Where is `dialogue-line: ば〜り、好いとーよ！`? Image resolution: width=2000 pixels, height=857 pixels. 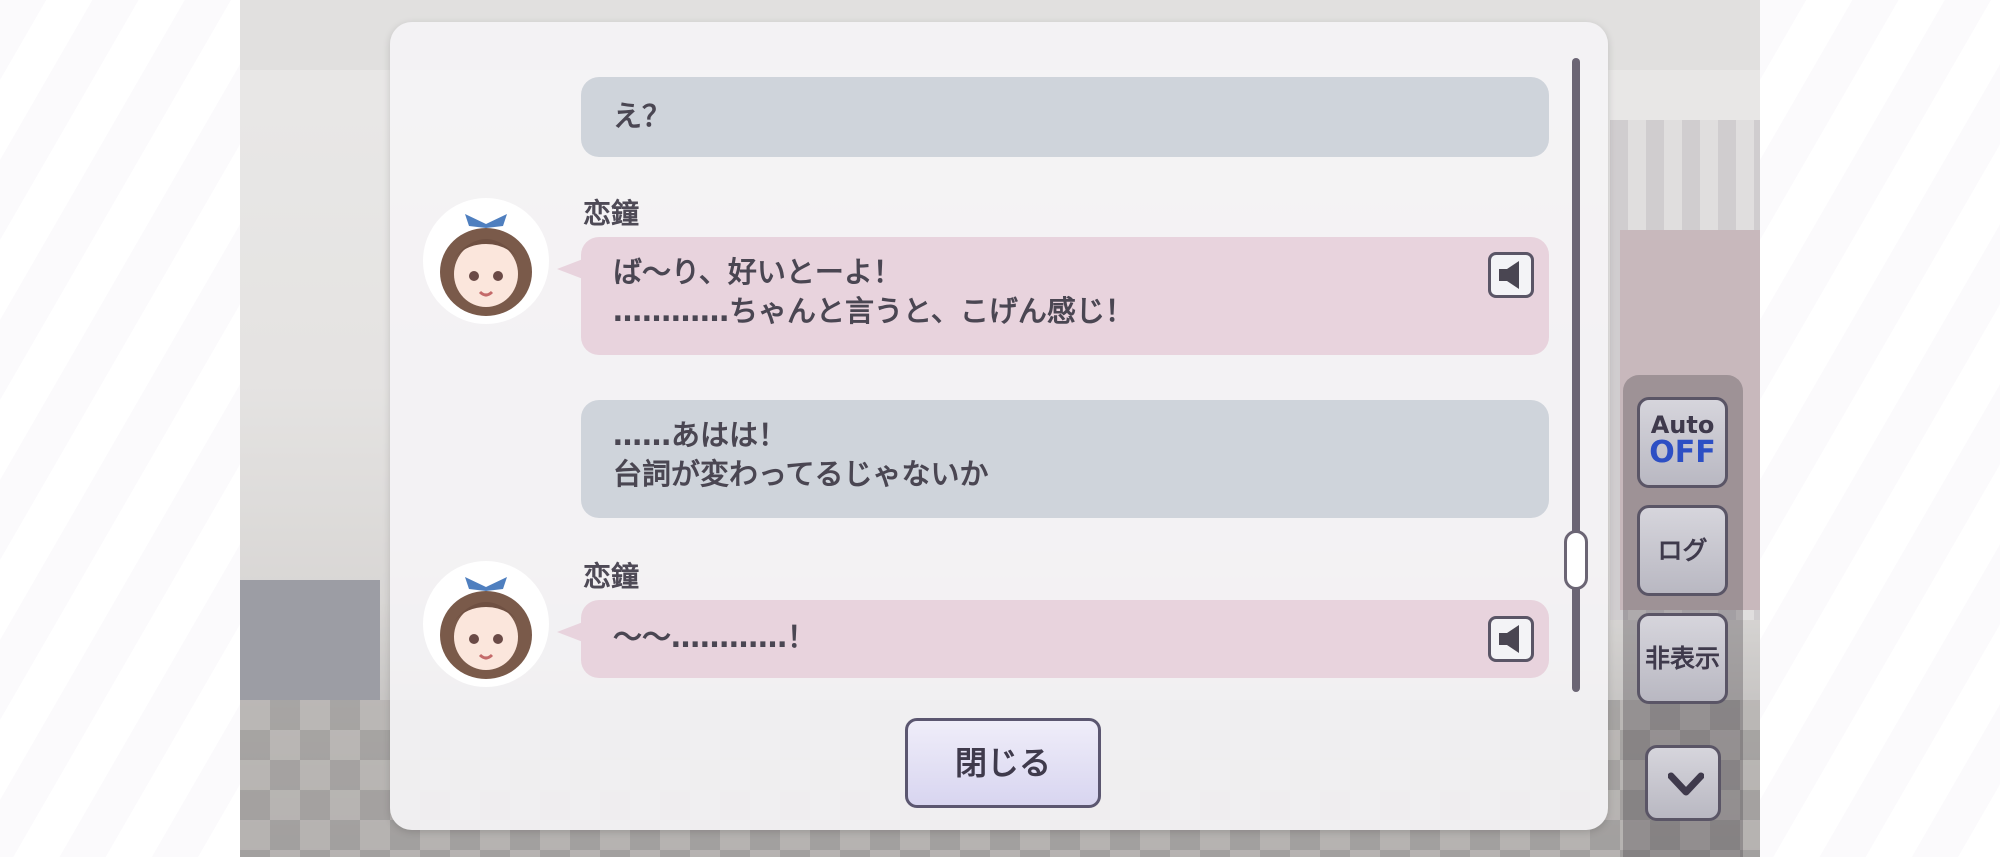 dialogue-line: ば〜り、好いとーよ！ is located at coordinates (757, 272).